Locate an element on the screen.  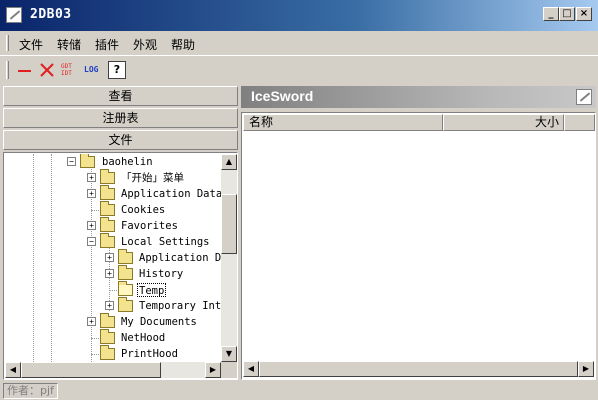
tree-label: Application Data is located at coordinates (171, 194).